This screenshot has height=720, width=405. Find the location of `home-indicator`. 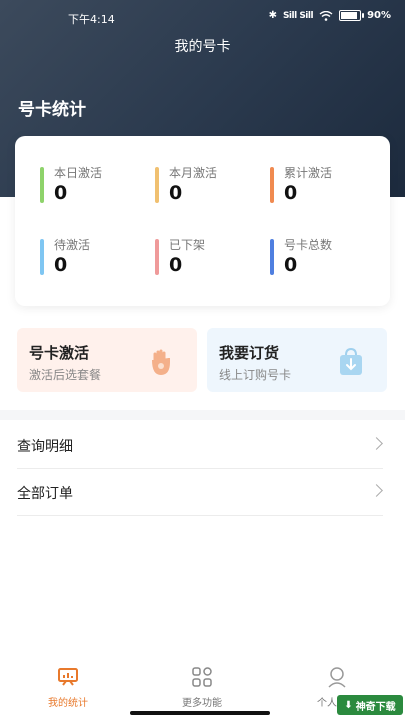

home-indicator is located at coordinates (200, 713).